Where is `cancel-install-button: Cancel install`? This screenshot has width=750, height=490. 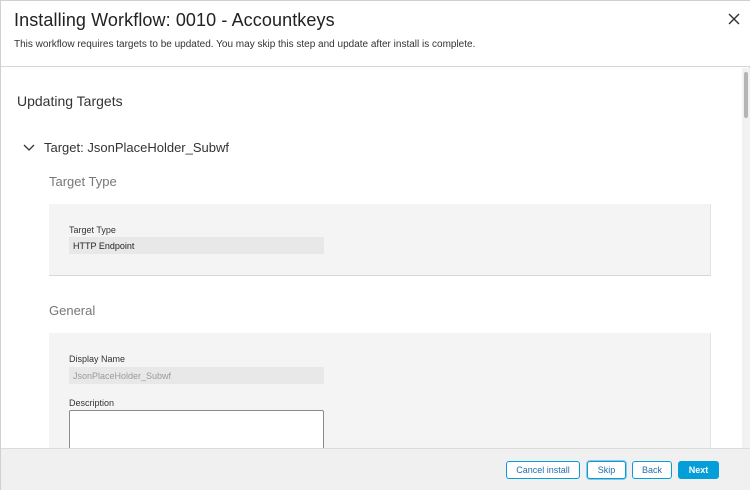 cancel-install-button: Cancel install is located at coordinates (543, 470).